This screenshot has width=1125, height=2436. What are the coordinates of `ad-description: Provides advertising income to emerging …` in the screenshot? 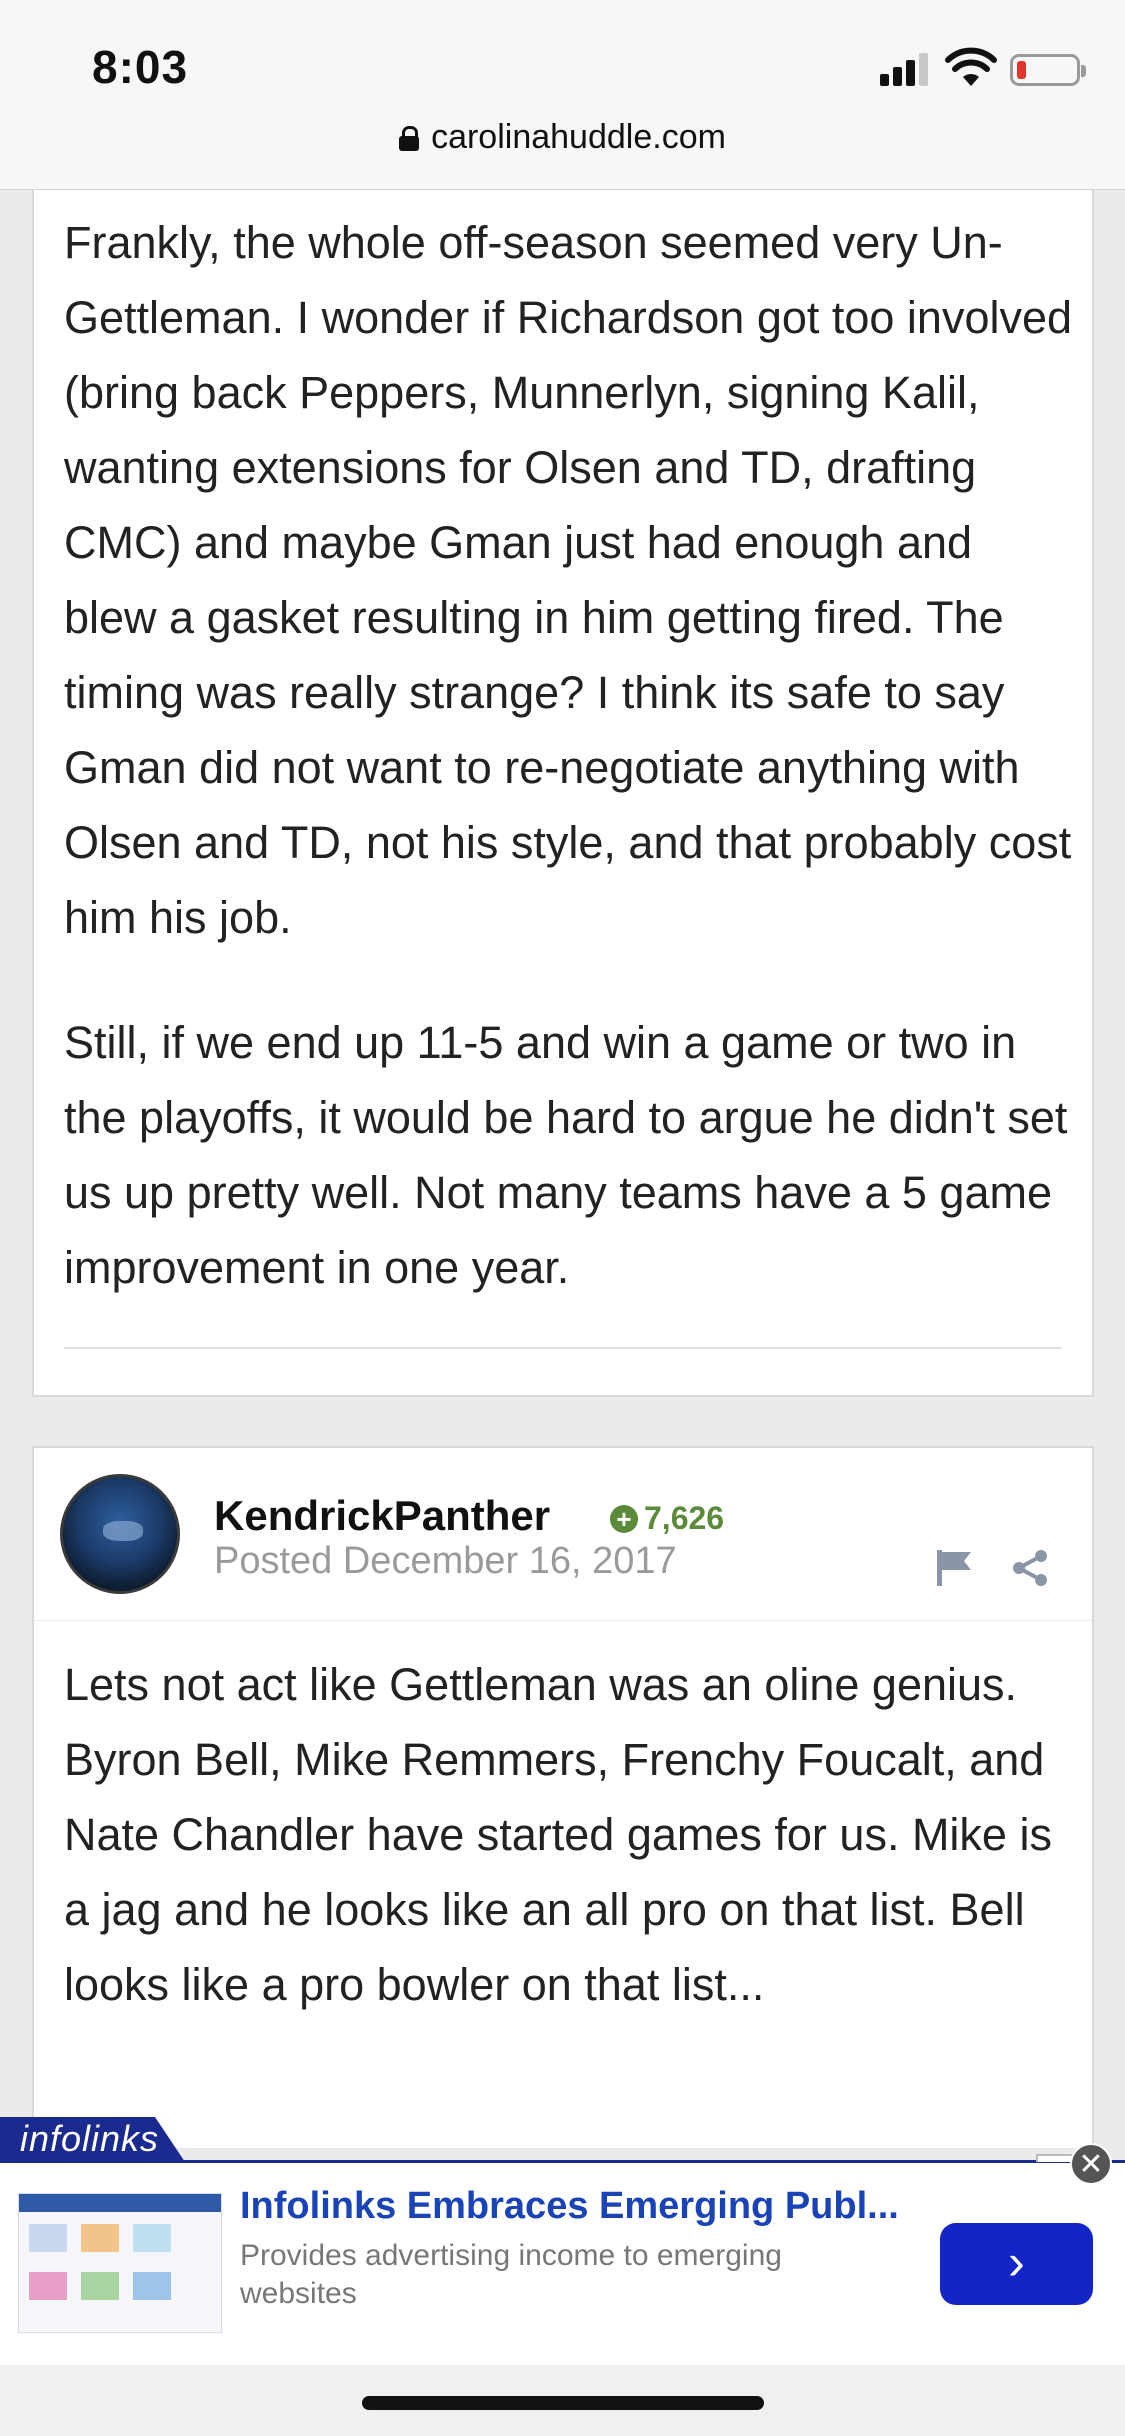 It's located at (511, 2274).